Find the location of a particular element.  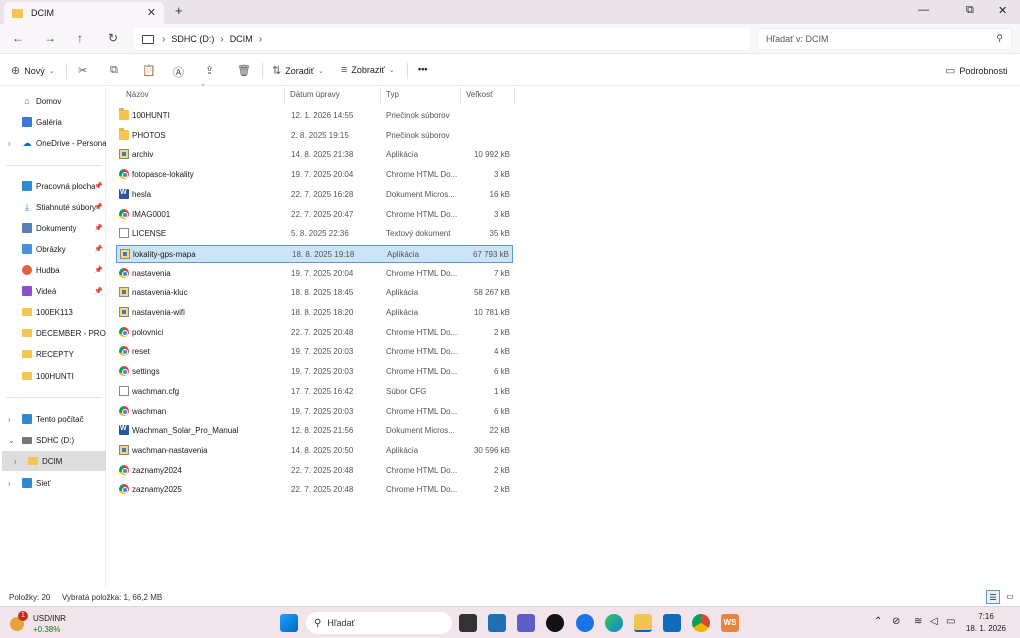

breadcrumb: › SDHC (D:) › DCIM › is located at coordinates (442, 39).